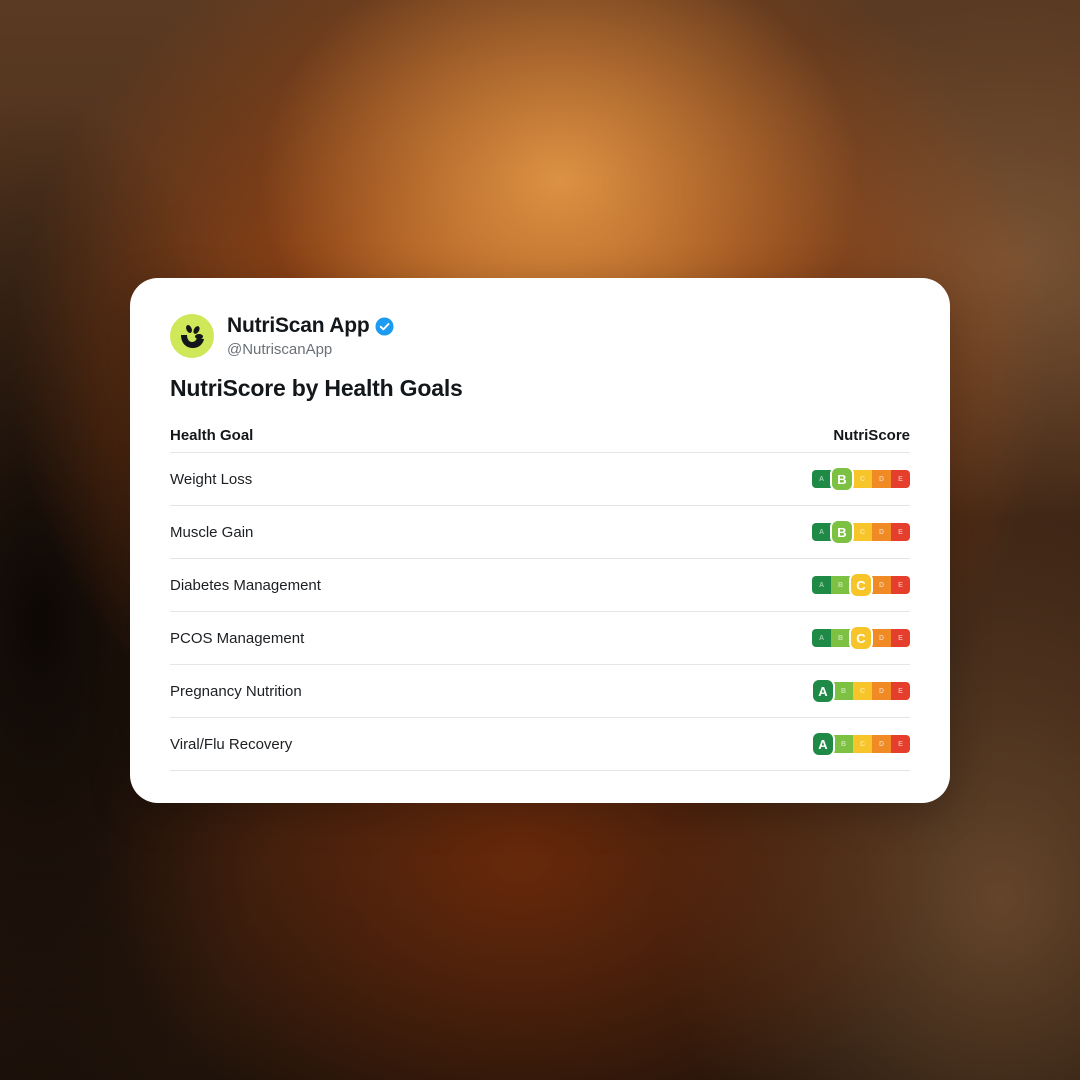 The width and height of the screenshot is (1080, 1080). What do you see at coordinates (540, 744) in the screenshot?
I see `table-row: Viral/Flu Recovery A B C D E` at bounding box center [540, 744].